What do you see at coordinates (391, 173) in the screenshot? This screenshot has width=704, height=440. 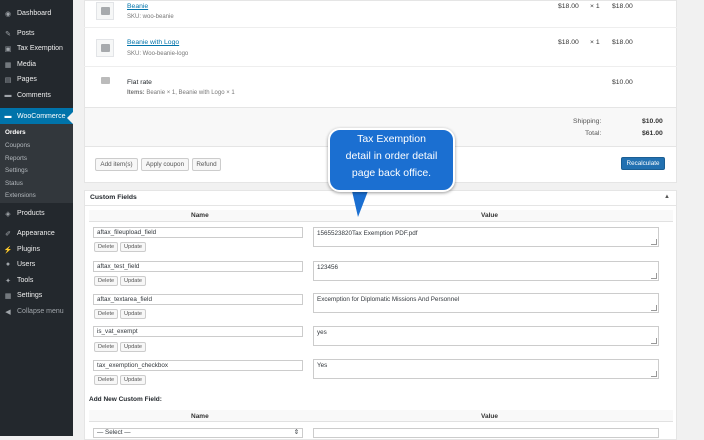 I see `callout-line: page back office.` at bounding box center [391, 173].